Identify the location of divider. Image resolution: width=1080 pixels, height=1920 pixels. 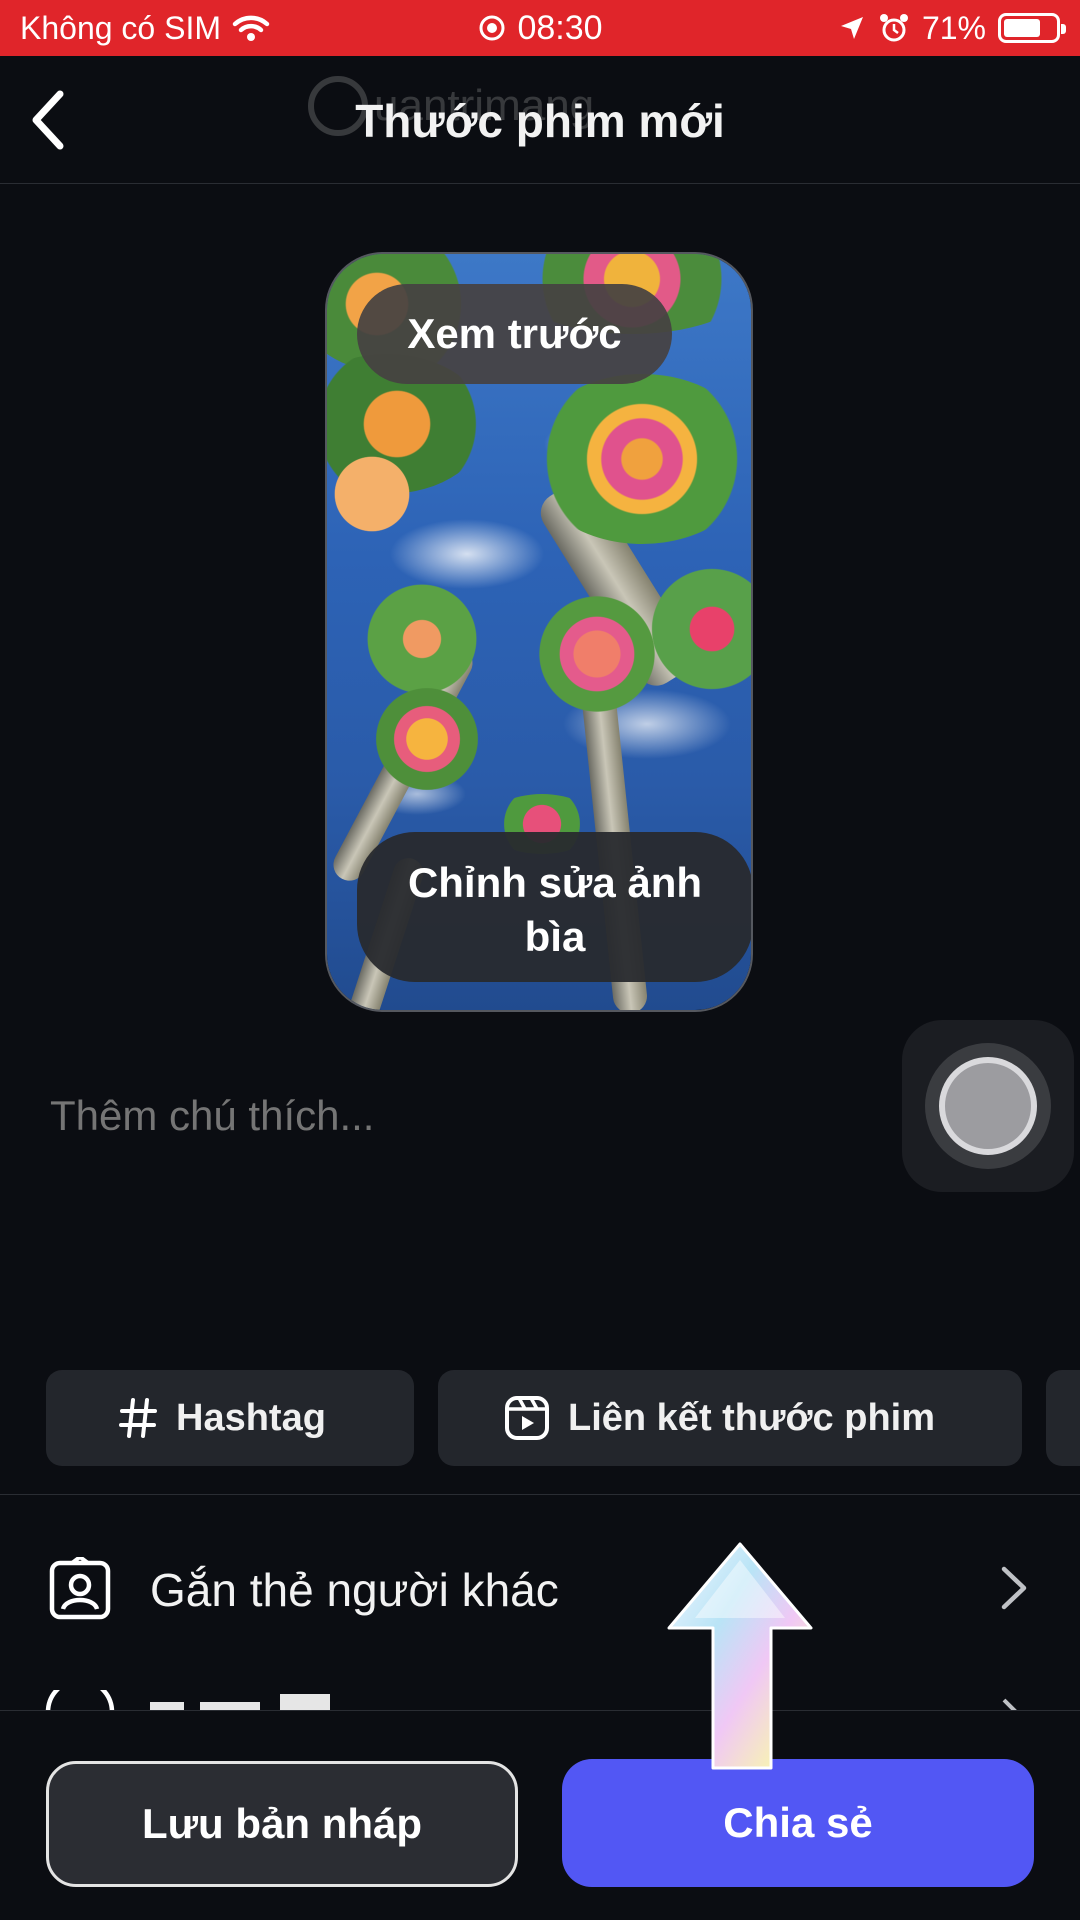
(540, 1494).